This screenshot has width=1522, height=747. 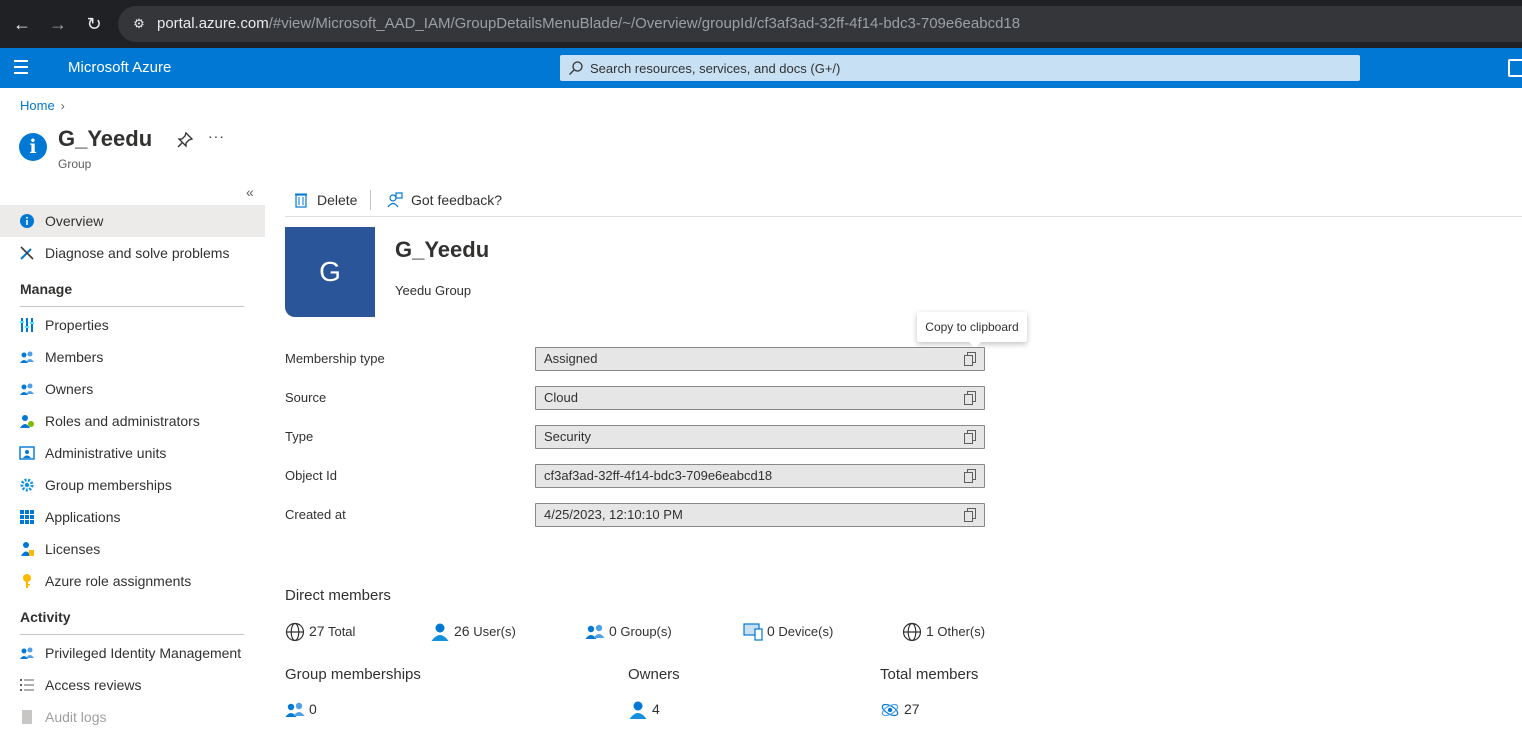 I want to click on devices-stat: 0 Device(s), so click(x=788, y=631).